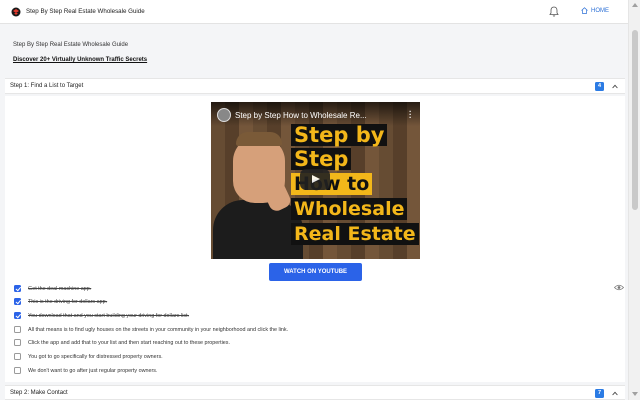 The image size is (640, 400). What do you see at coordinates (315, 272) in the screenshot?
I see `watch-on-youtube-button: WATCH ON YOUTUBE` at bounding box center [315, 272].